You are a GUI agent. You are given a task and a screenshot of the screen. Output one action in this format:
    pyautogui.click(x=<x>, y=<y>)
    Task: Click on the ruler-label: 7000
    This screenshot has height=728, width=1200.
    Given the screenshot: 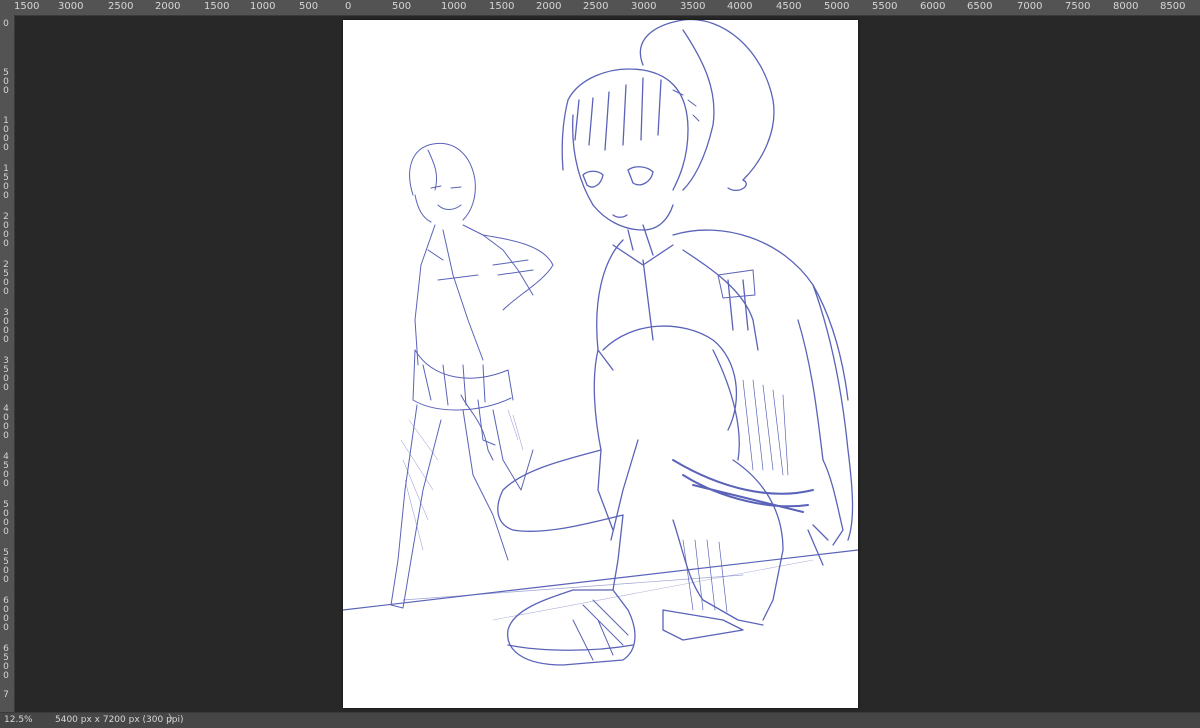 What is the action you would take?
    pyautogui.click(x=1030, y=6)
    